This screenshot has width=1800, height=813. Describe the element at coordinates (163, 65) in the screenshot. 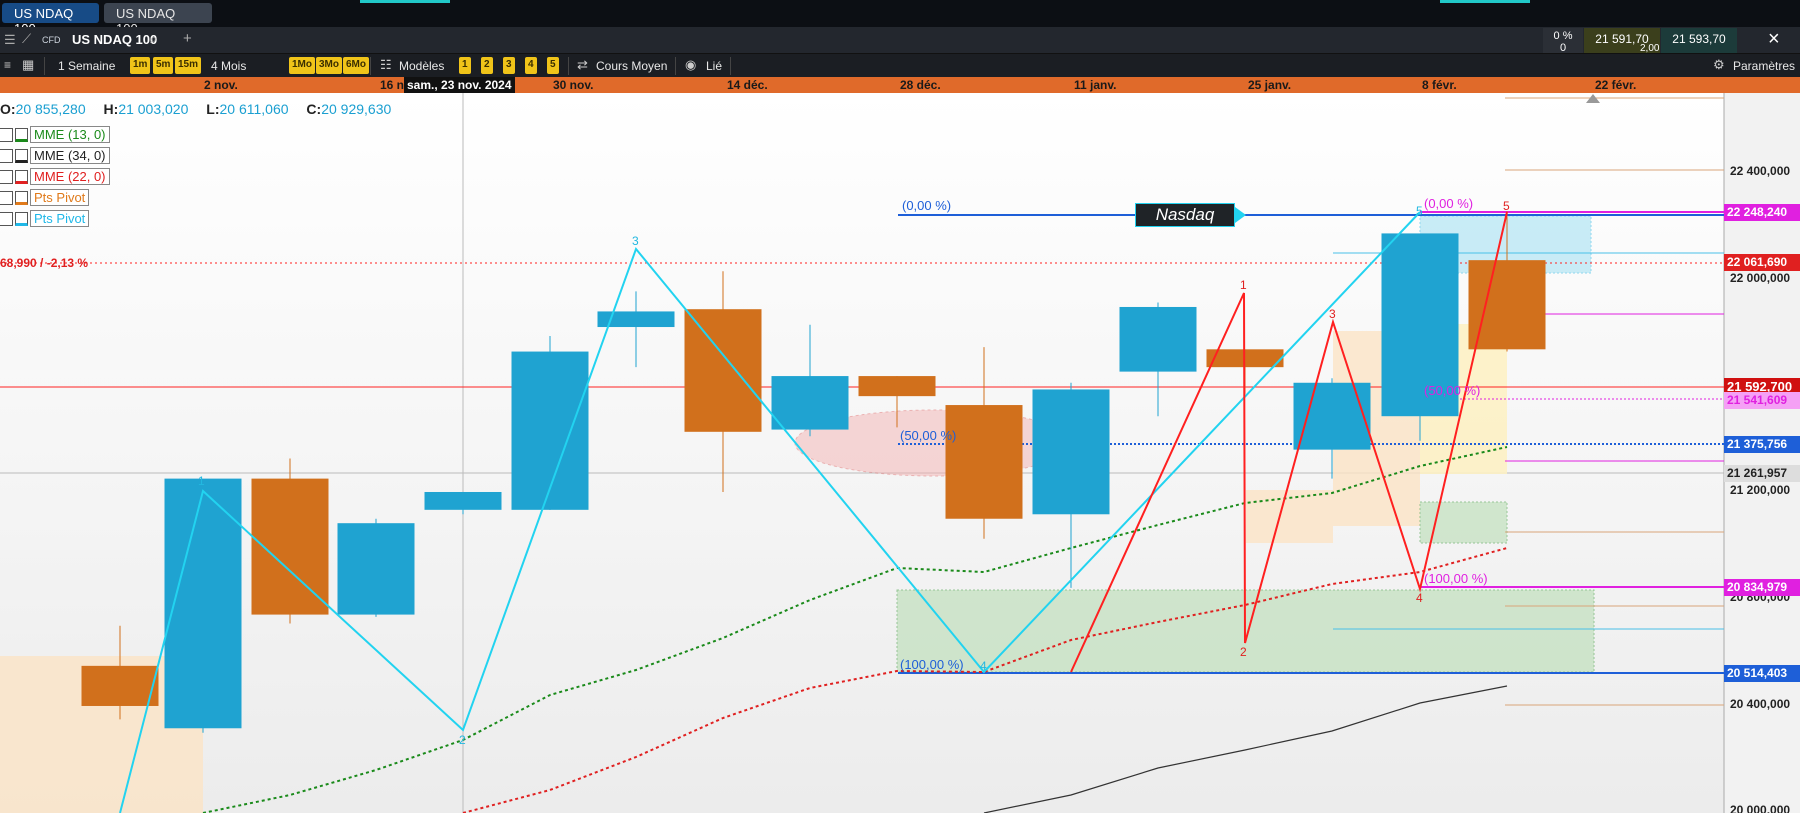

I see `interval-chip-5m: 5m` at that location.